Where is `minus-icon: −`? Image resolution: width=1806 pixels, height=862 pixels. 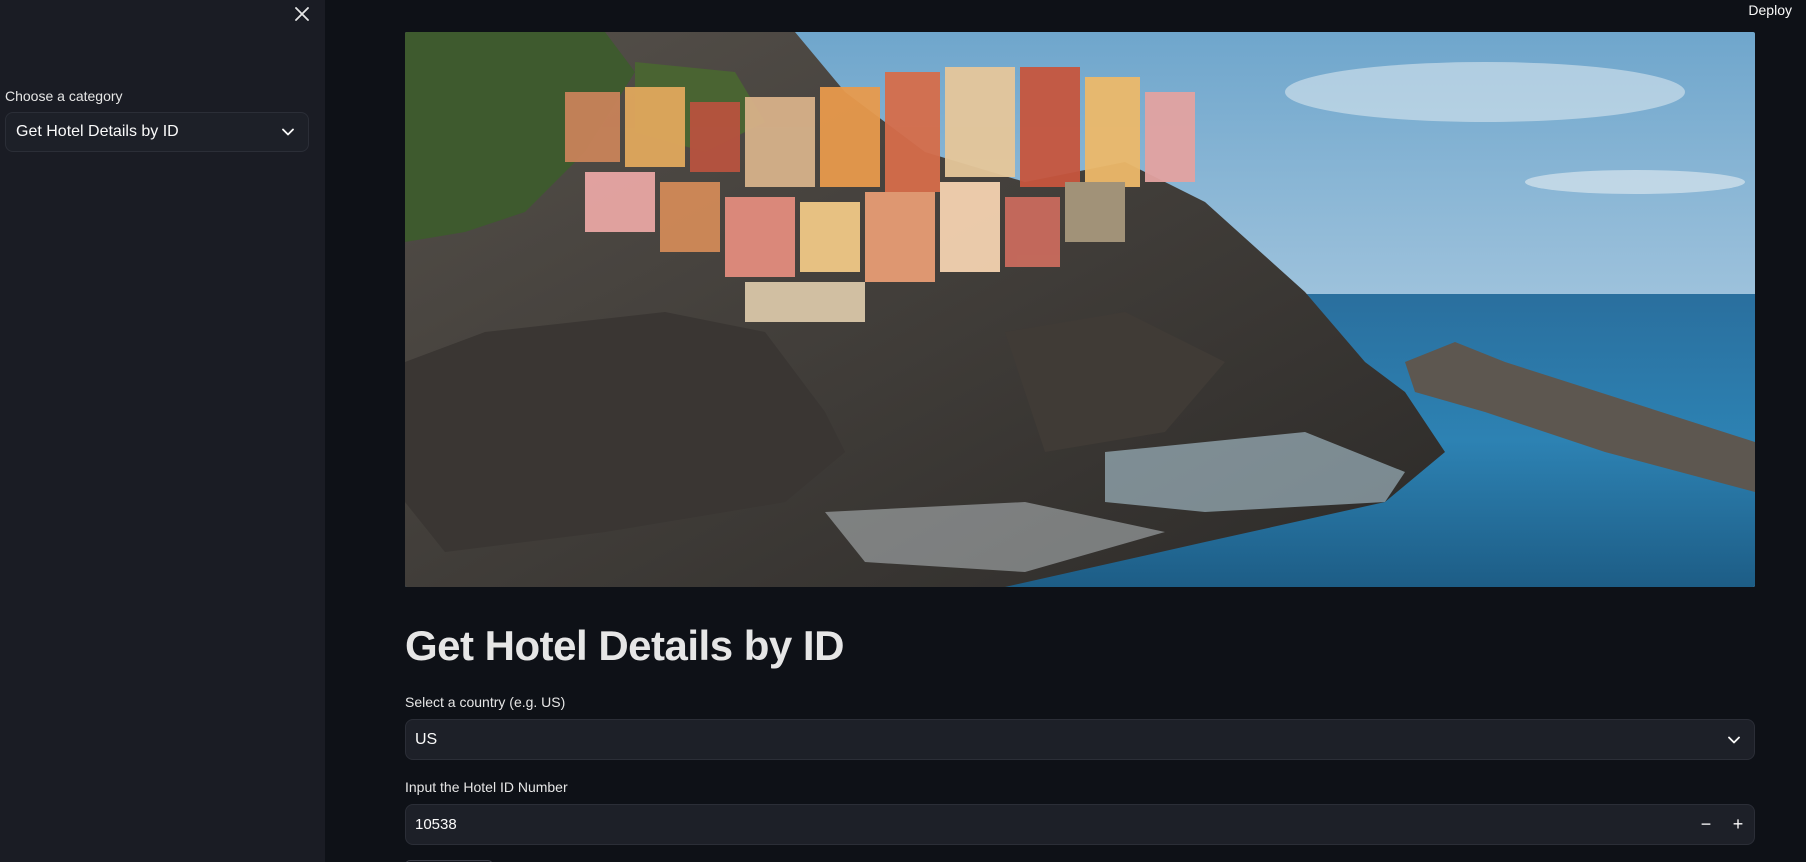
minus-icon: − is located at coordinates (1706, 824).